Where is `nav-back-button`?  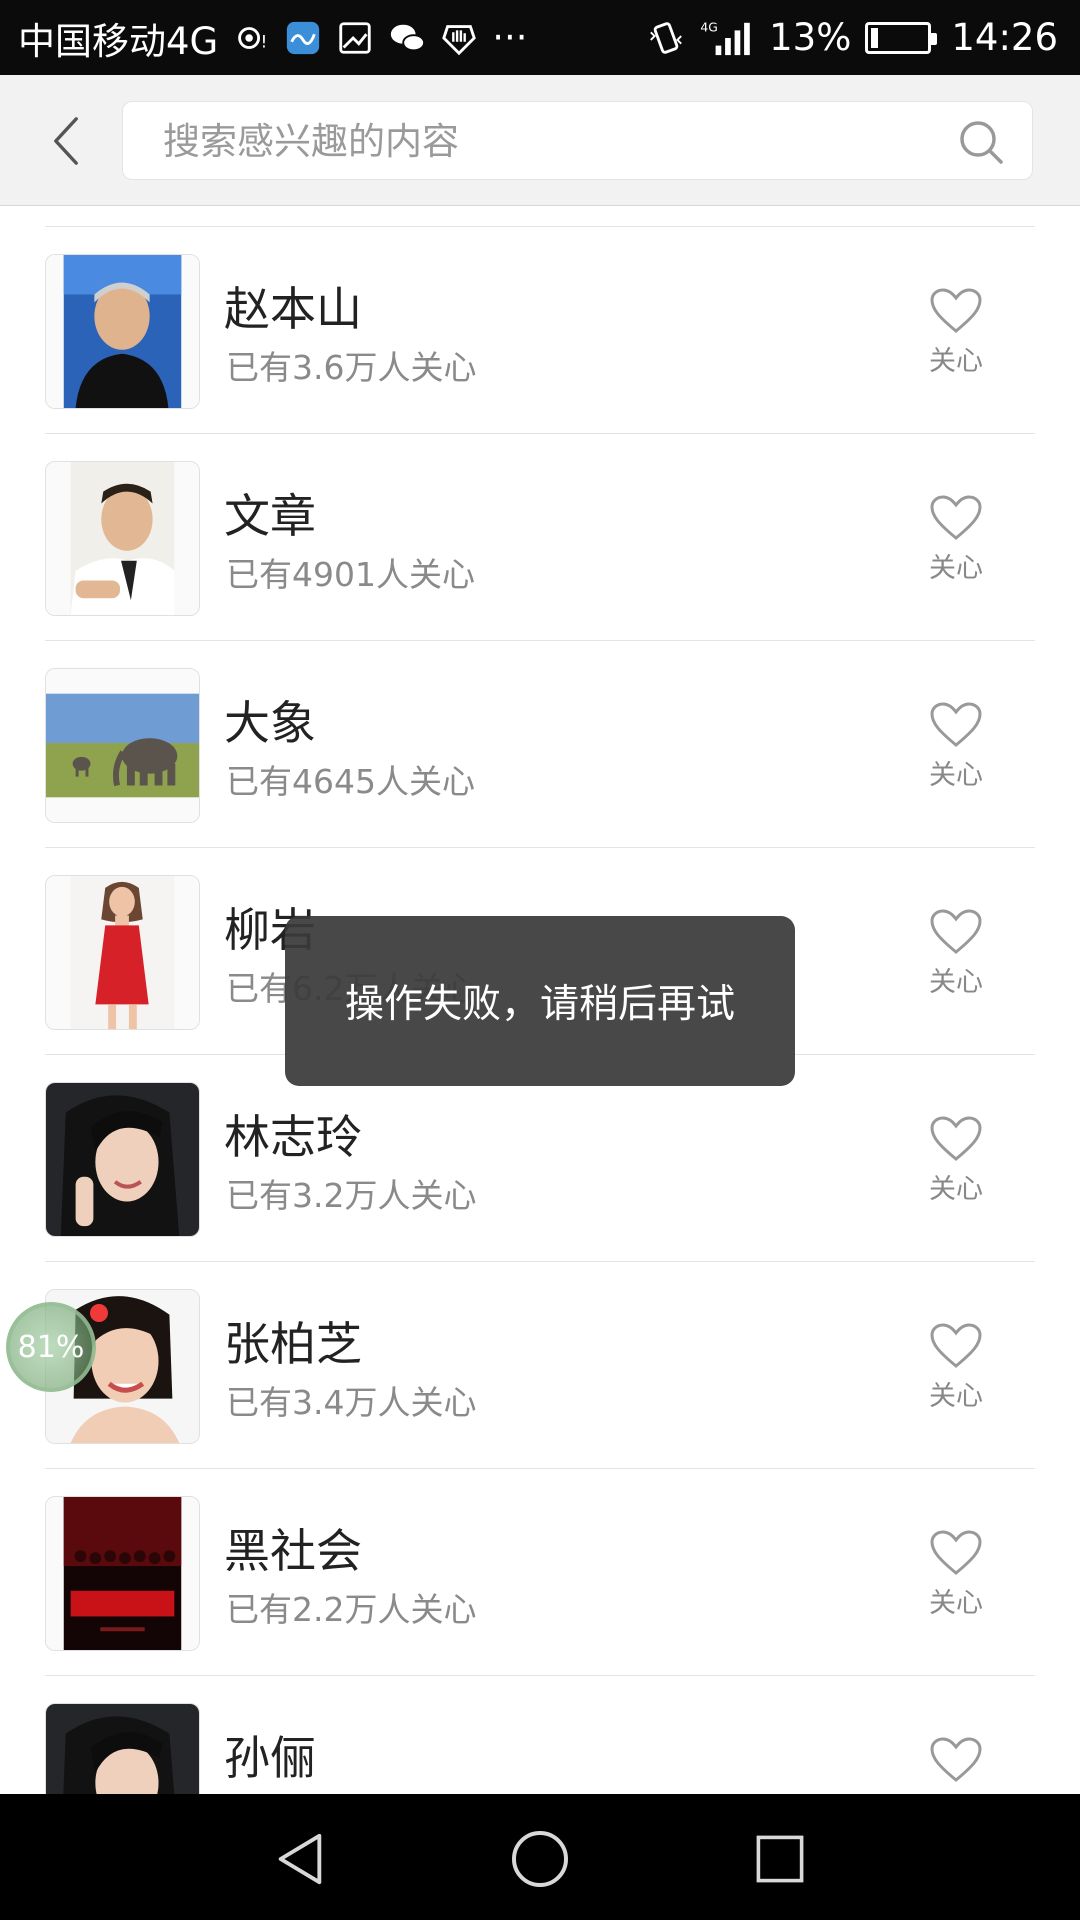 nav-back-button is located at coordinates (300, 1859).